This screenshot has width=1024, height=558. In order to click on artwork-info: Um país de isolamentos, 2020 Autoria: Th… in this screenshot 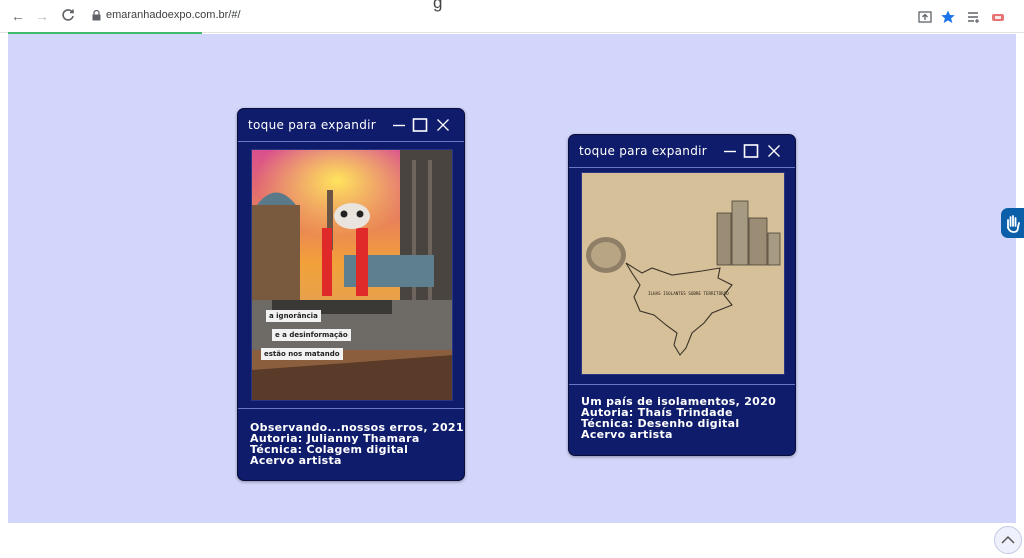, I will do `click(682, 420)`.